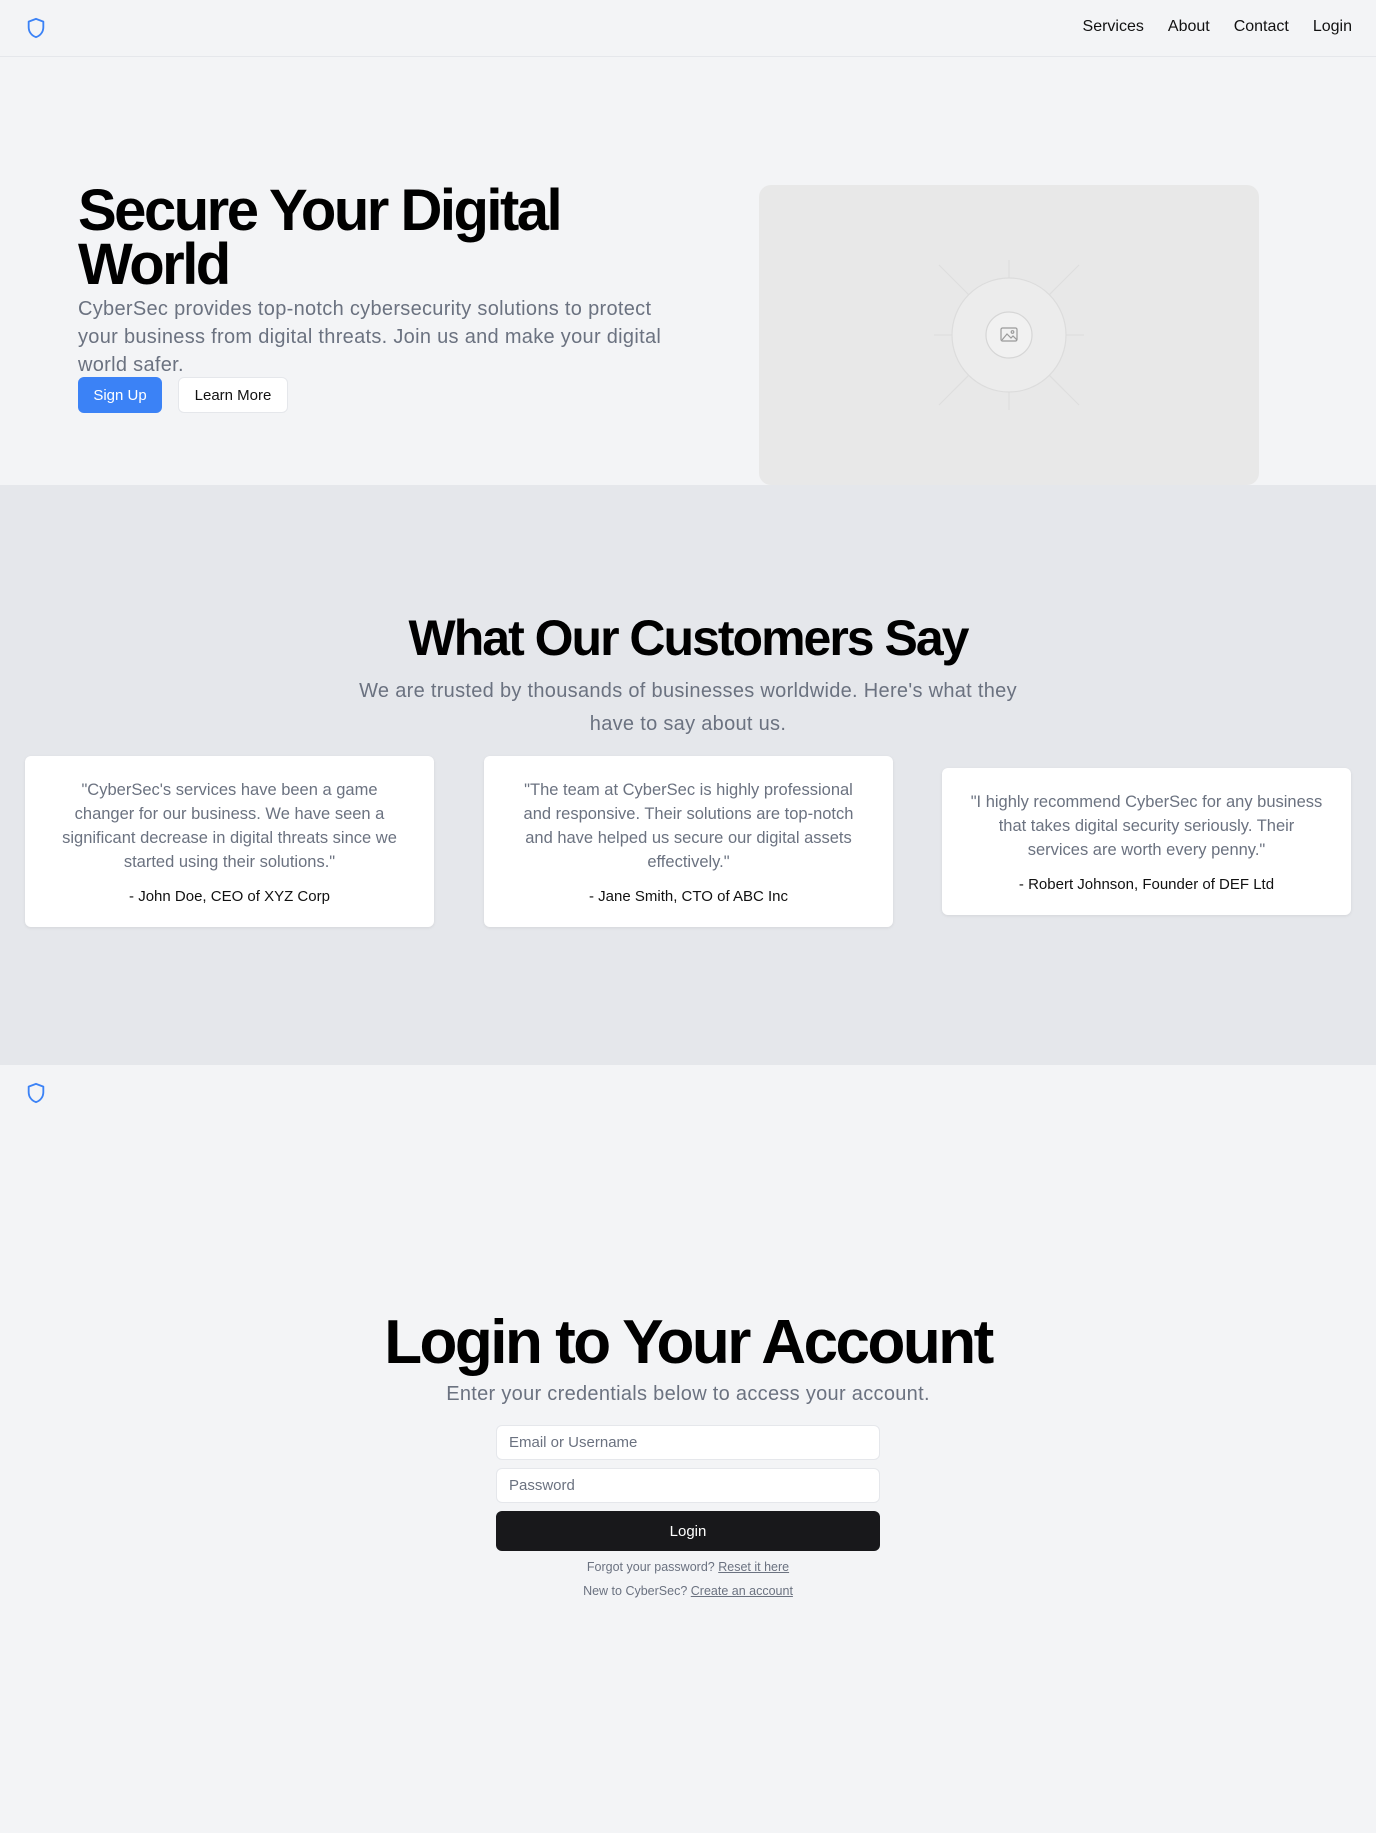 Image resolution: width=1376 pixels, height=1833 pixels. I want to click on image-placeholder-icon, so click(1009, 335).